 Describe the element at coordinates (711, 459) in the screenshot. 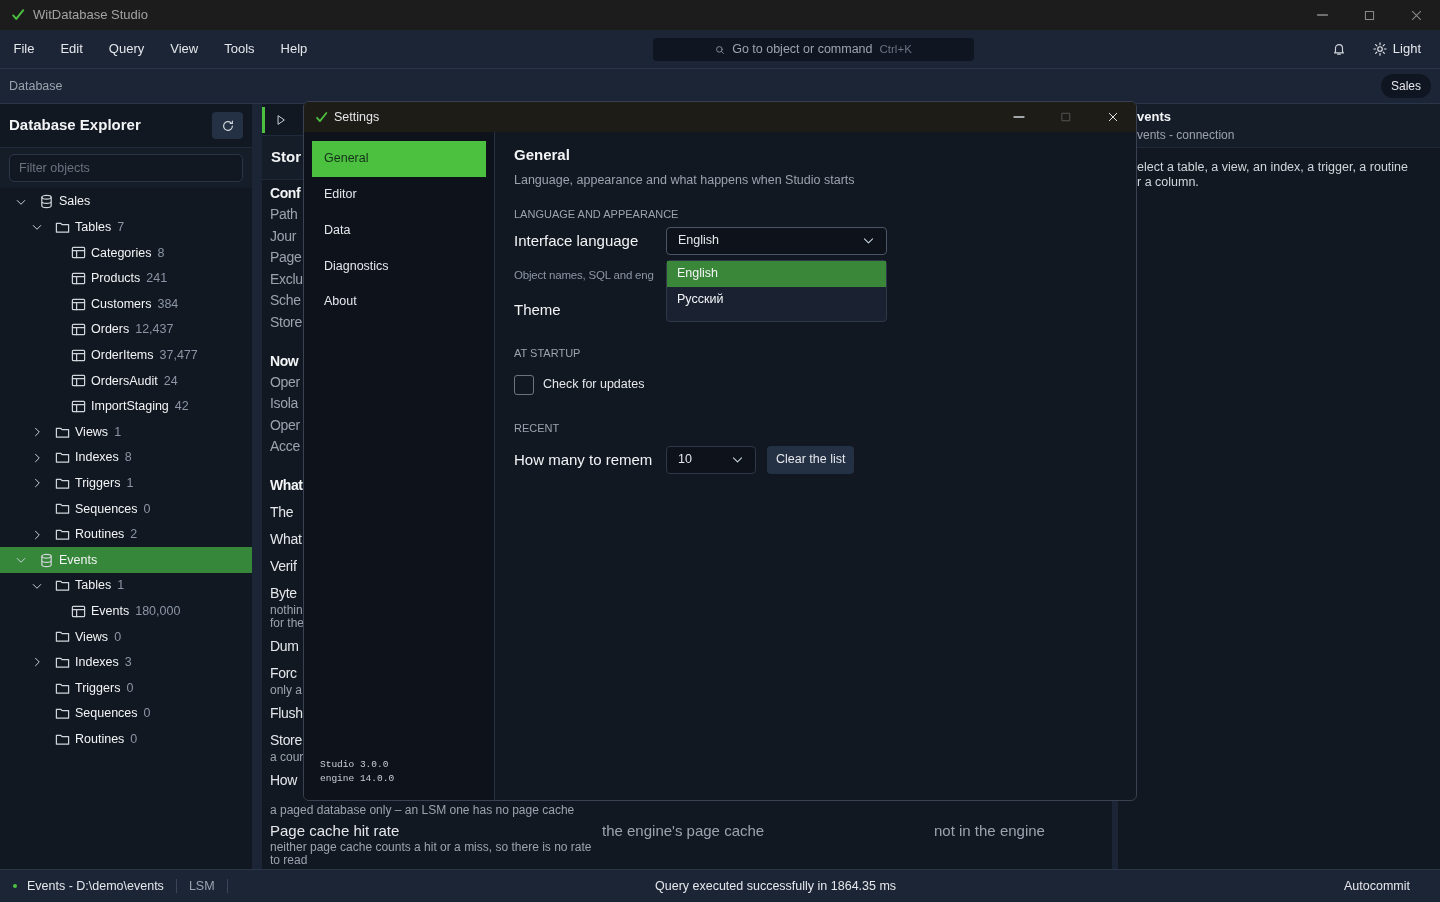

I see `dropdown: 10` at that location.